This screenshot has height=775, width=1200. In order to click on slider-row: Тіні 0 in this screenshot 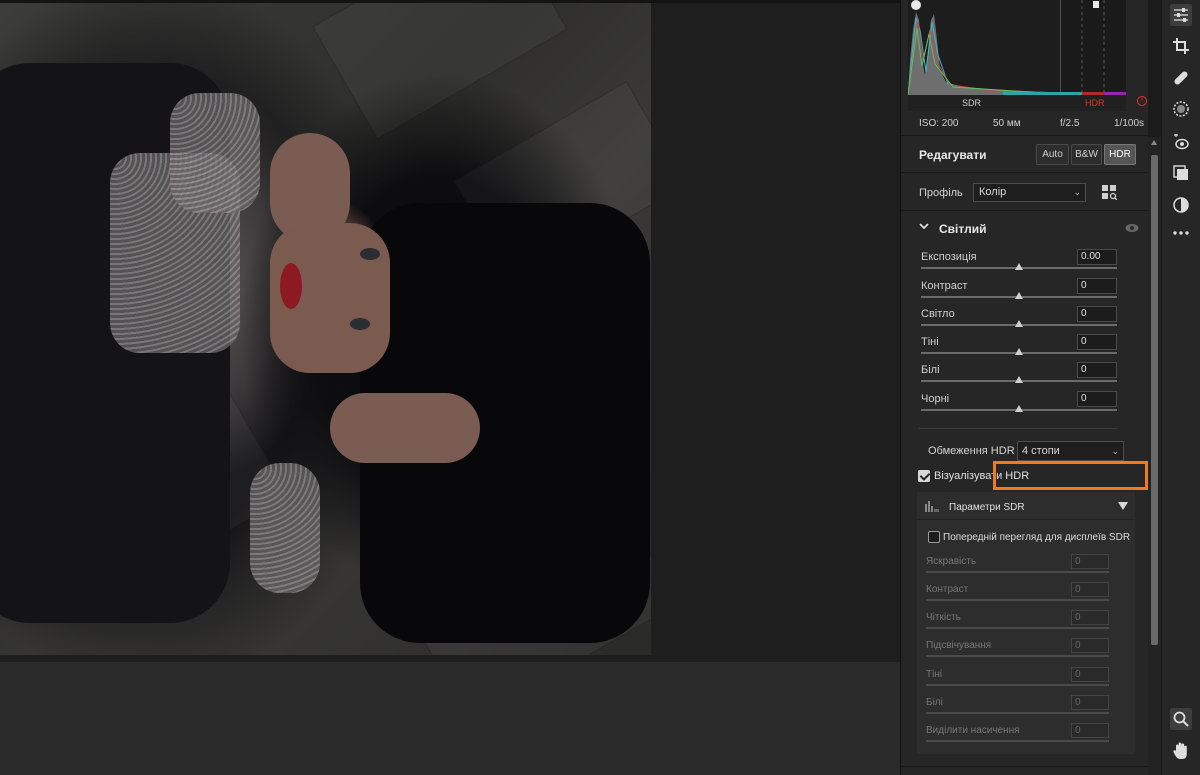, I will do `click(1018, 349)`.